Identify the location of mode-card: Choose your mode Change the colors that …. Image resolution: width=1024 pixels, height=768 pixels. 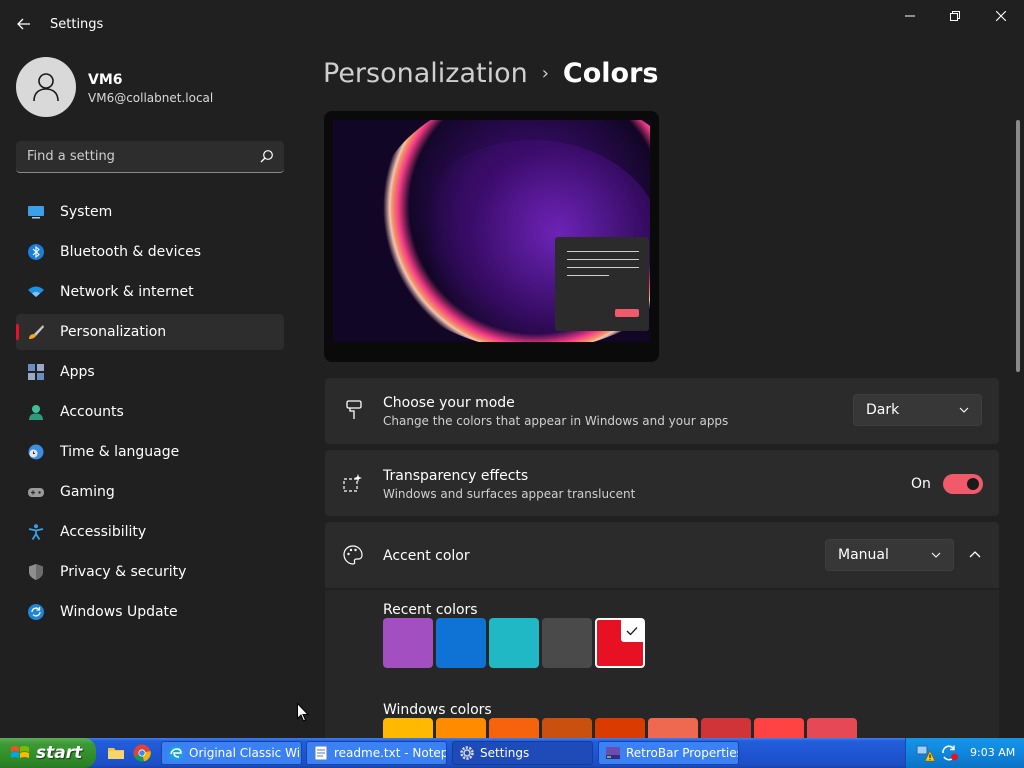
(662, 411).